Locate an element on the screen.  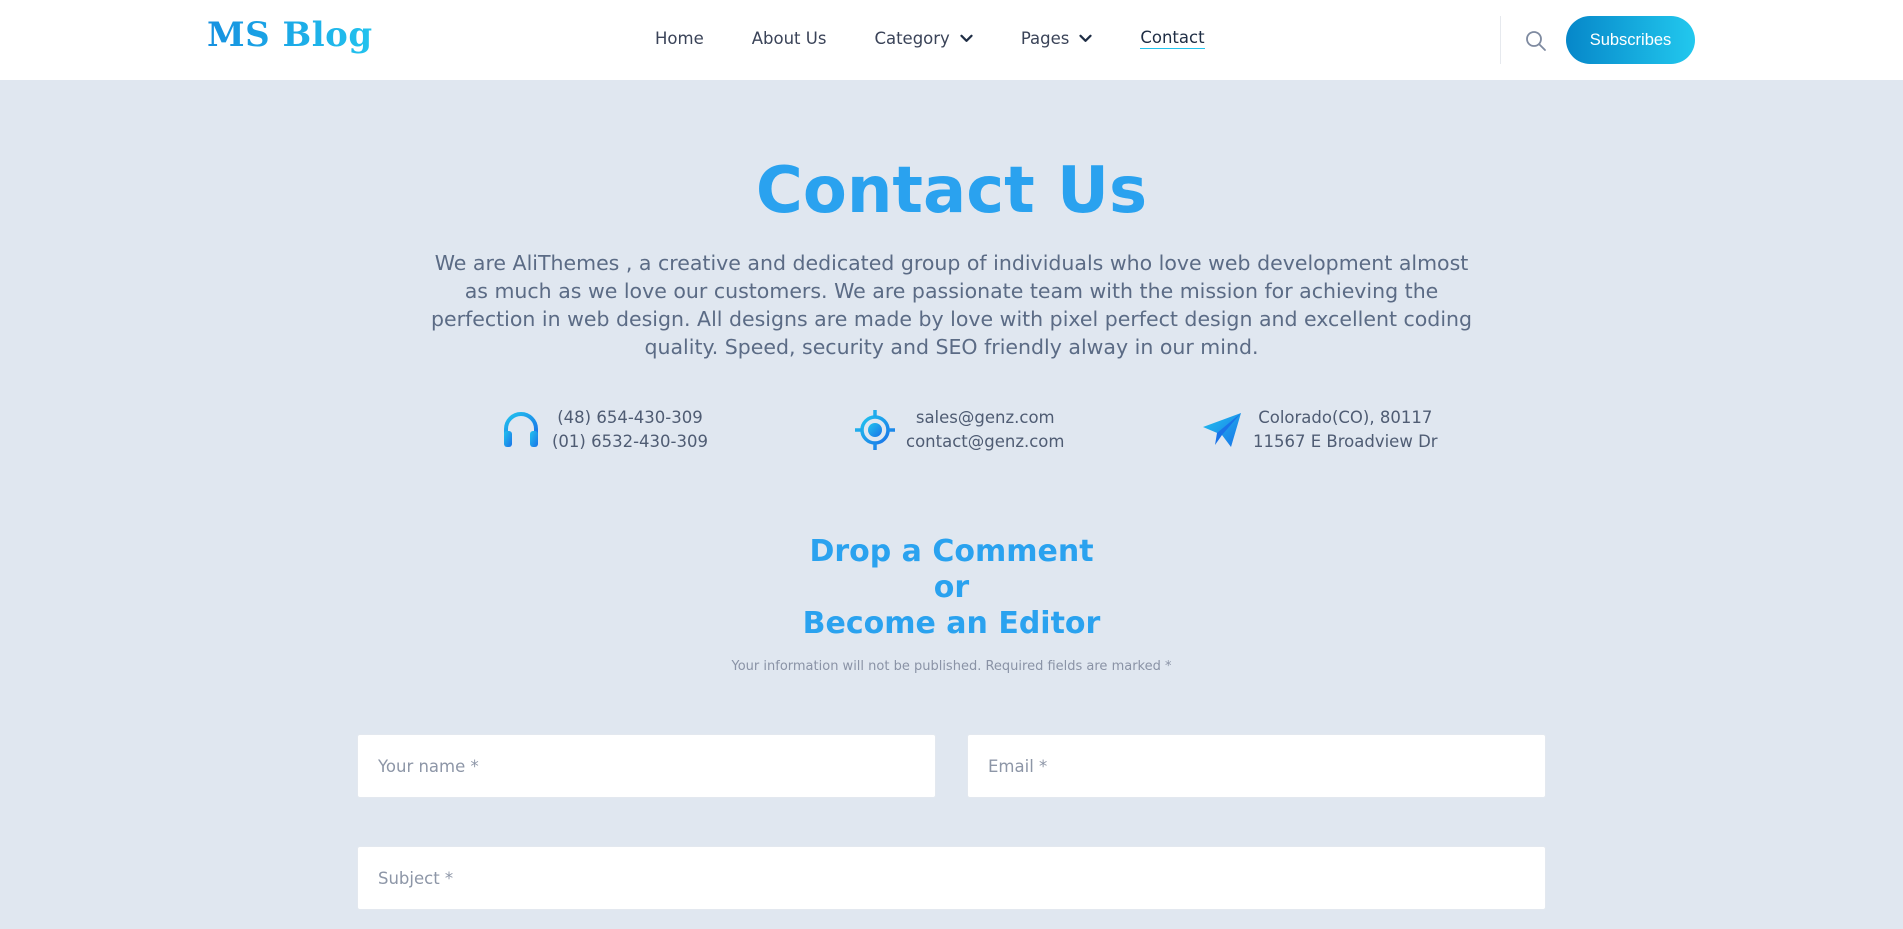
email-lines: sales@genz.com contact@genz.com is located at coordinates (985, 430).